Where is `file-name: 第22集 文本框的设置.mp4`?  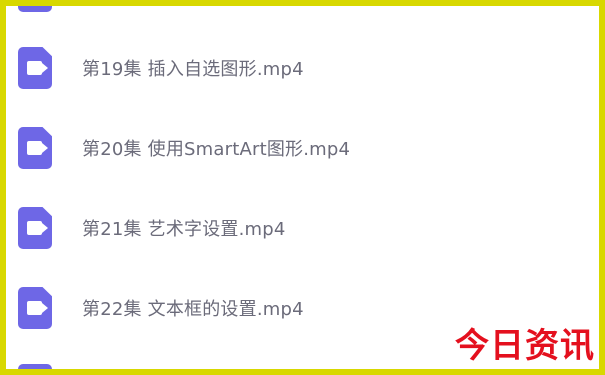
file-name: 第22集 文本框的设置.mp4 is located at coordinates (193, 309).